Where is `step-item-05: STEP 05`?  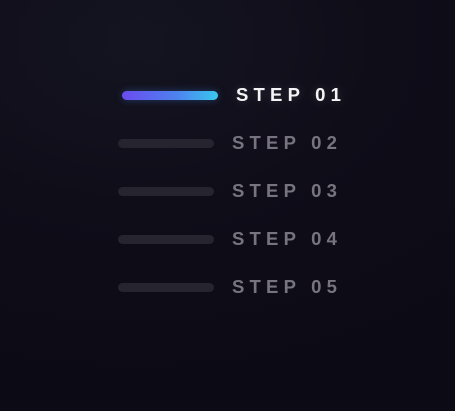
step-item-05: STEP 05 is located at coordinates (230, 287).